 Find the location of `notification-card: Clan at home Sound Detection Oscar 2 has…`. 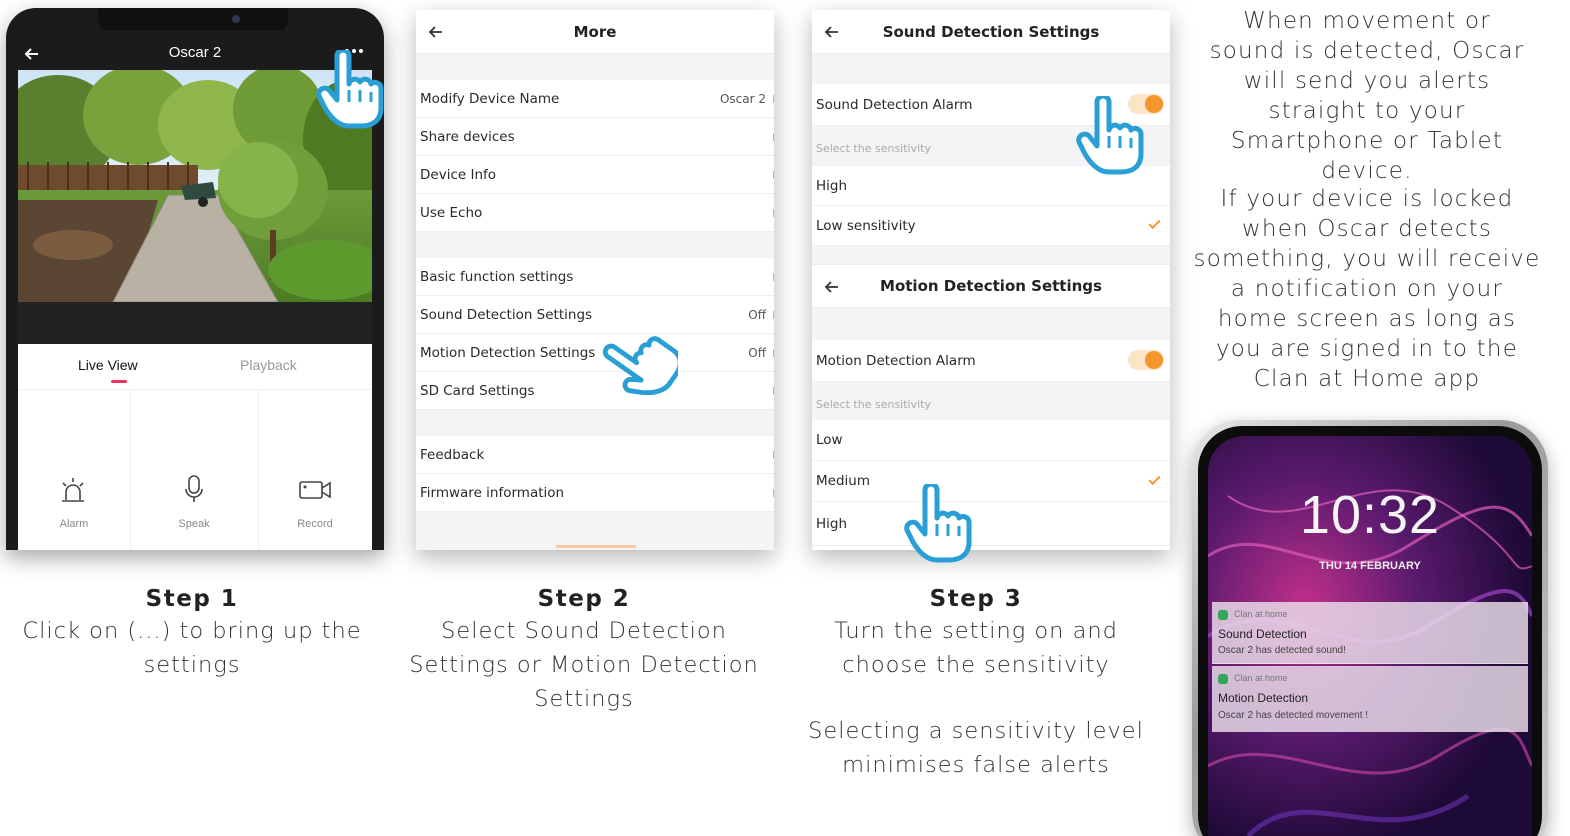

notification-card: Clan at home Sound Detection Oscar 2 has… is located at coordinates (1370, 633).